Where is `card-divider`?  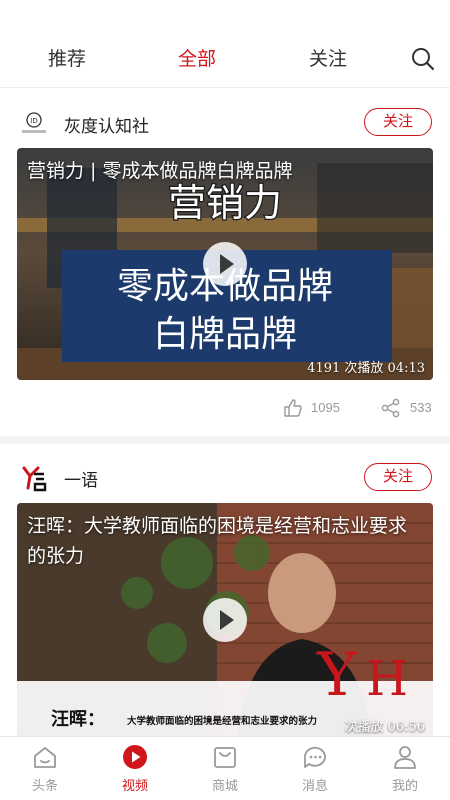
card-divider is located at coordinates (225, 440).